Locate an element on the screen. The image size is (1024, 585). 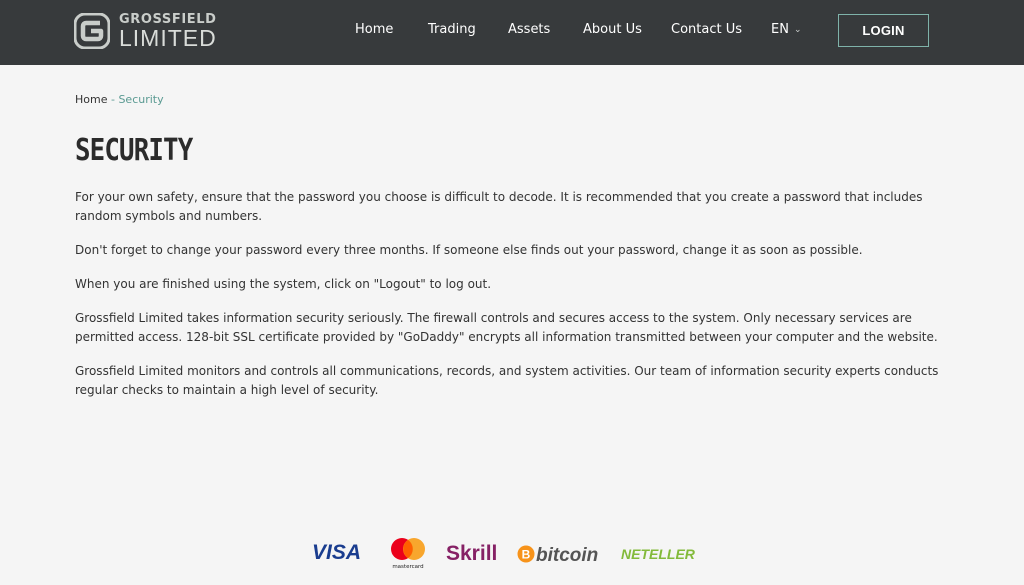
mastercard-logo-icon: mastercard is located at coordinates (408, 554).